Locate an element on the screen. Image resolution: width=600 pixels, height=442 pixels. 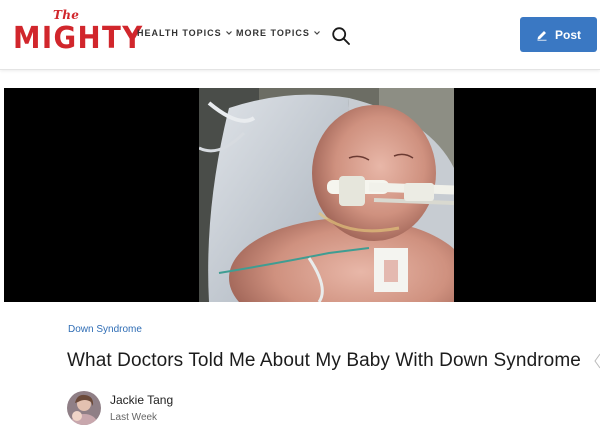
author-avatar is located at coordinates (84, 408).